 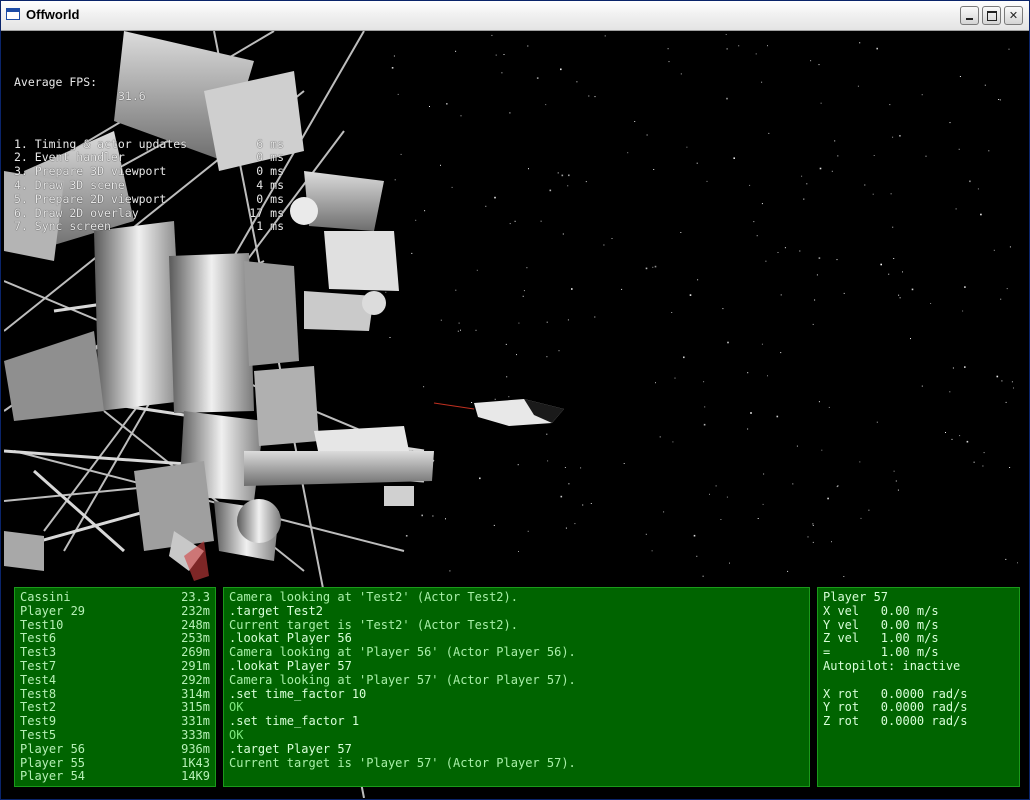 I want to click on player-57-spacecraft, so click(x=498, y=412).